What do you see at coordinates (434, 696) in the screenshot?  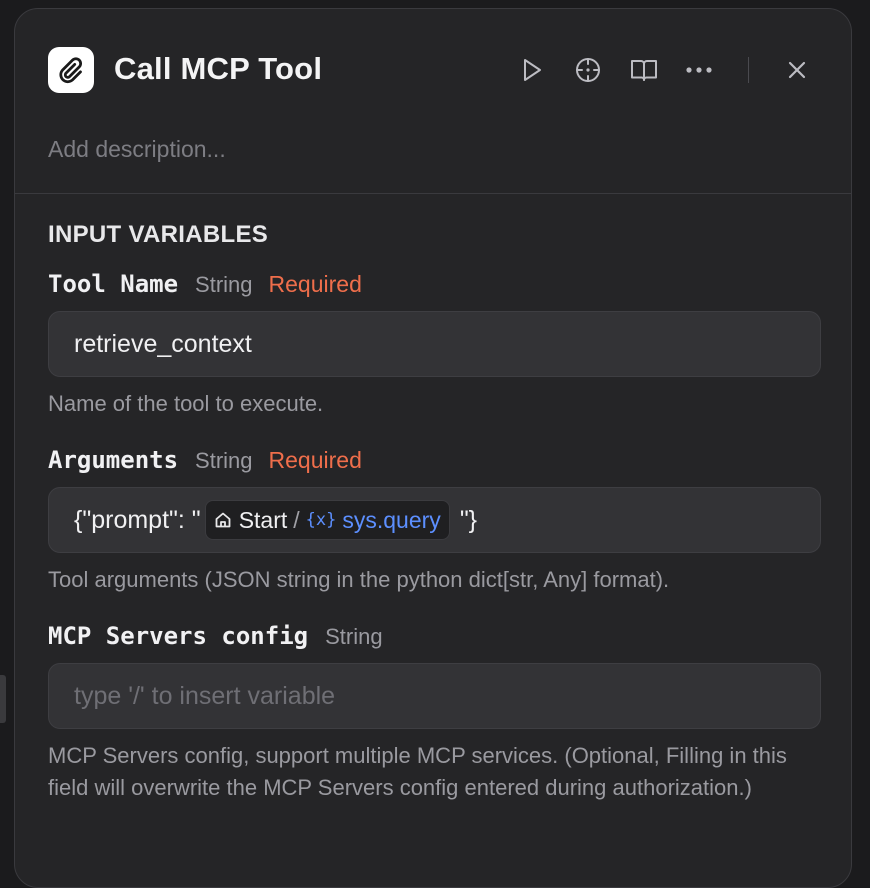 I see `mcp-config-input: type '/' to insert variable` at bounding box center [434, 696].